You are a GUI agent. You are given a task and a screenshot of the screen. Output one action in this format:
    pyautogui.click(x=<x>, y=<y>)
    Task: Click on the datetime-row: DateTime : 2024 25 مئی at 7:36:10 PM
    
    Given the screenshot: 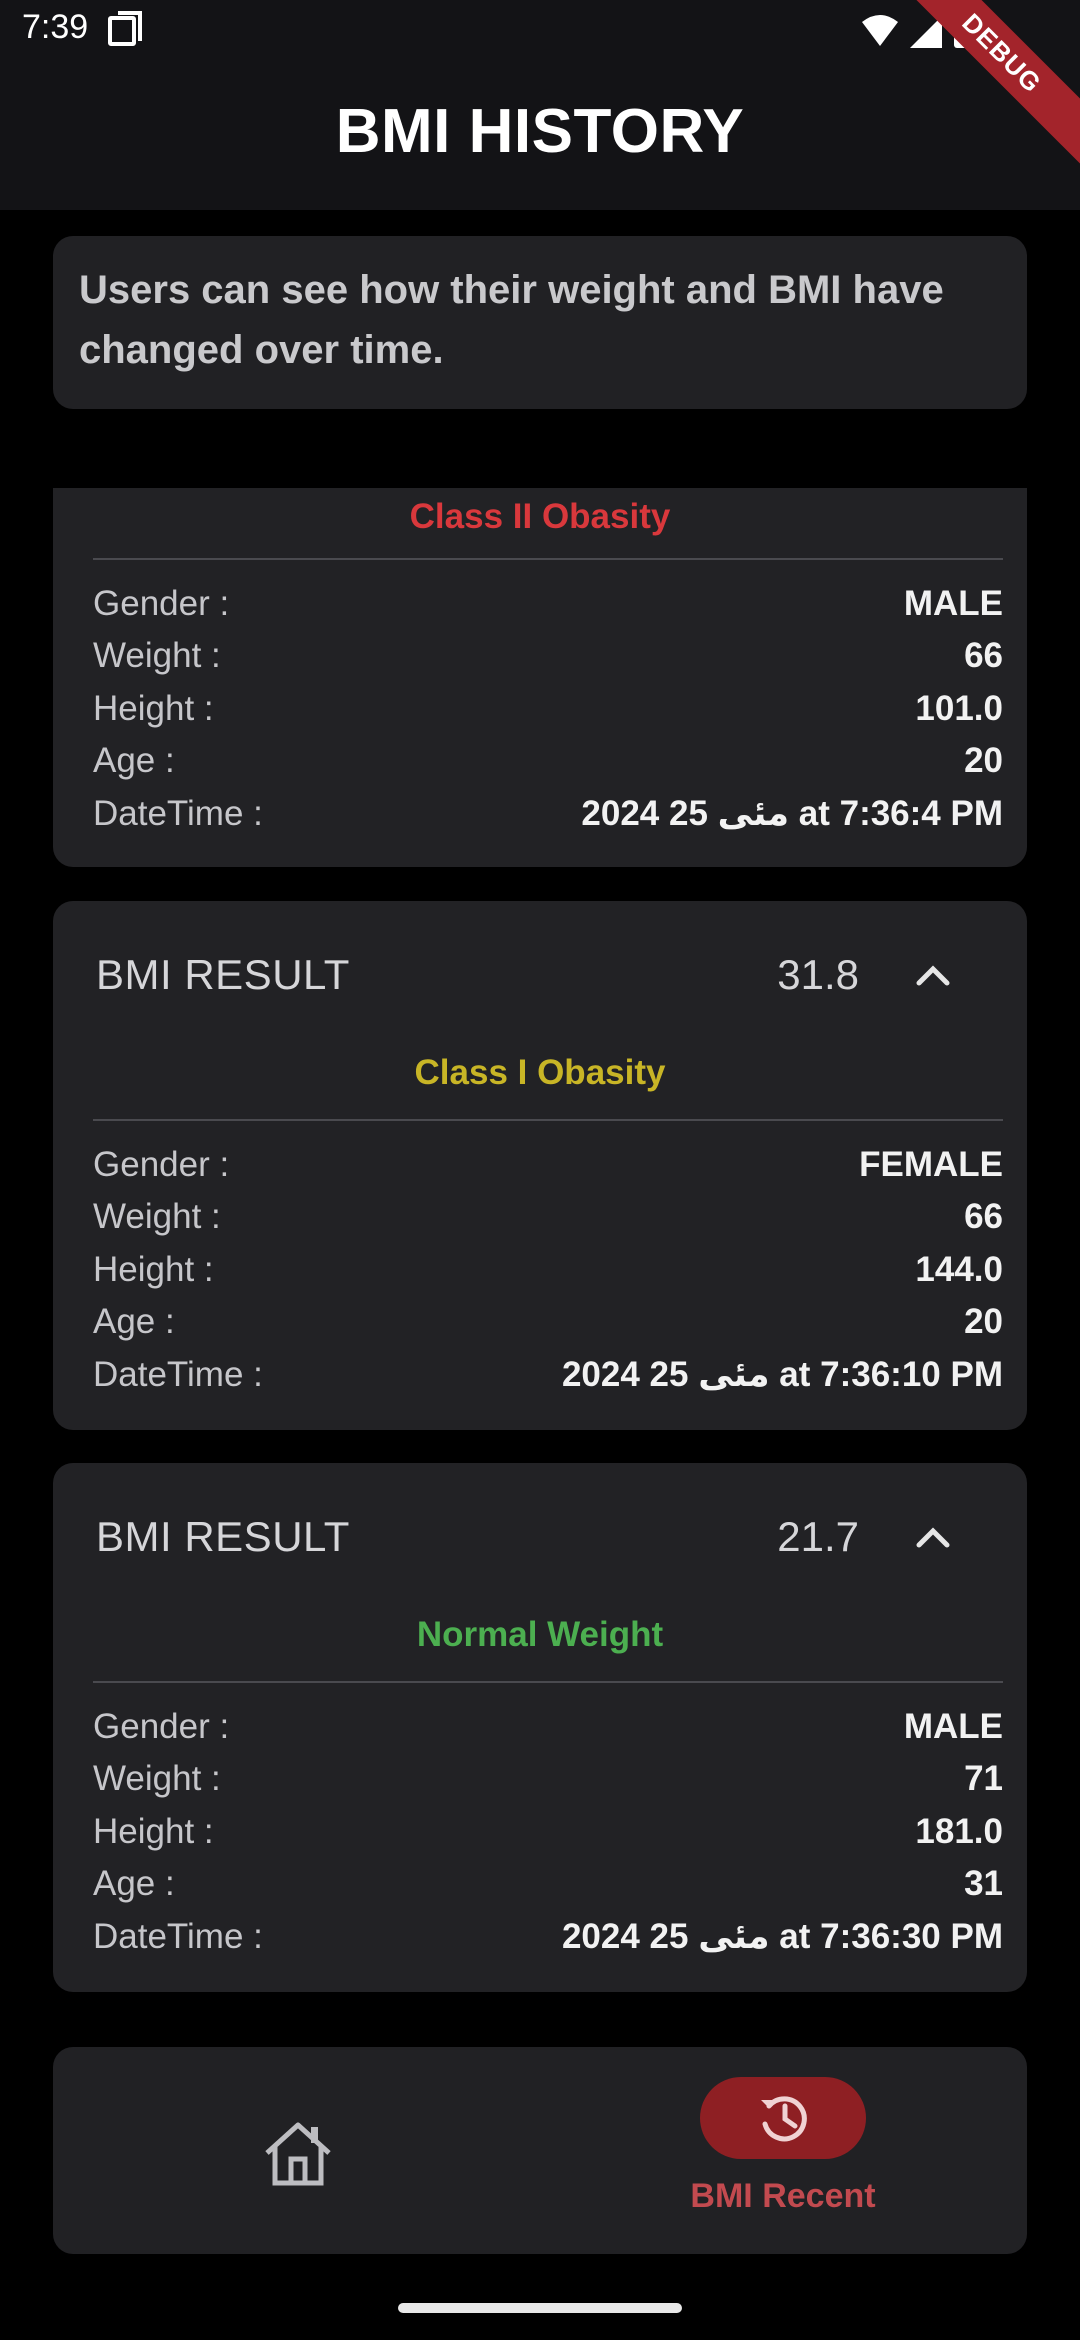 What is the action you would take?
    pyautogui.click(x=548, y=1379)
    